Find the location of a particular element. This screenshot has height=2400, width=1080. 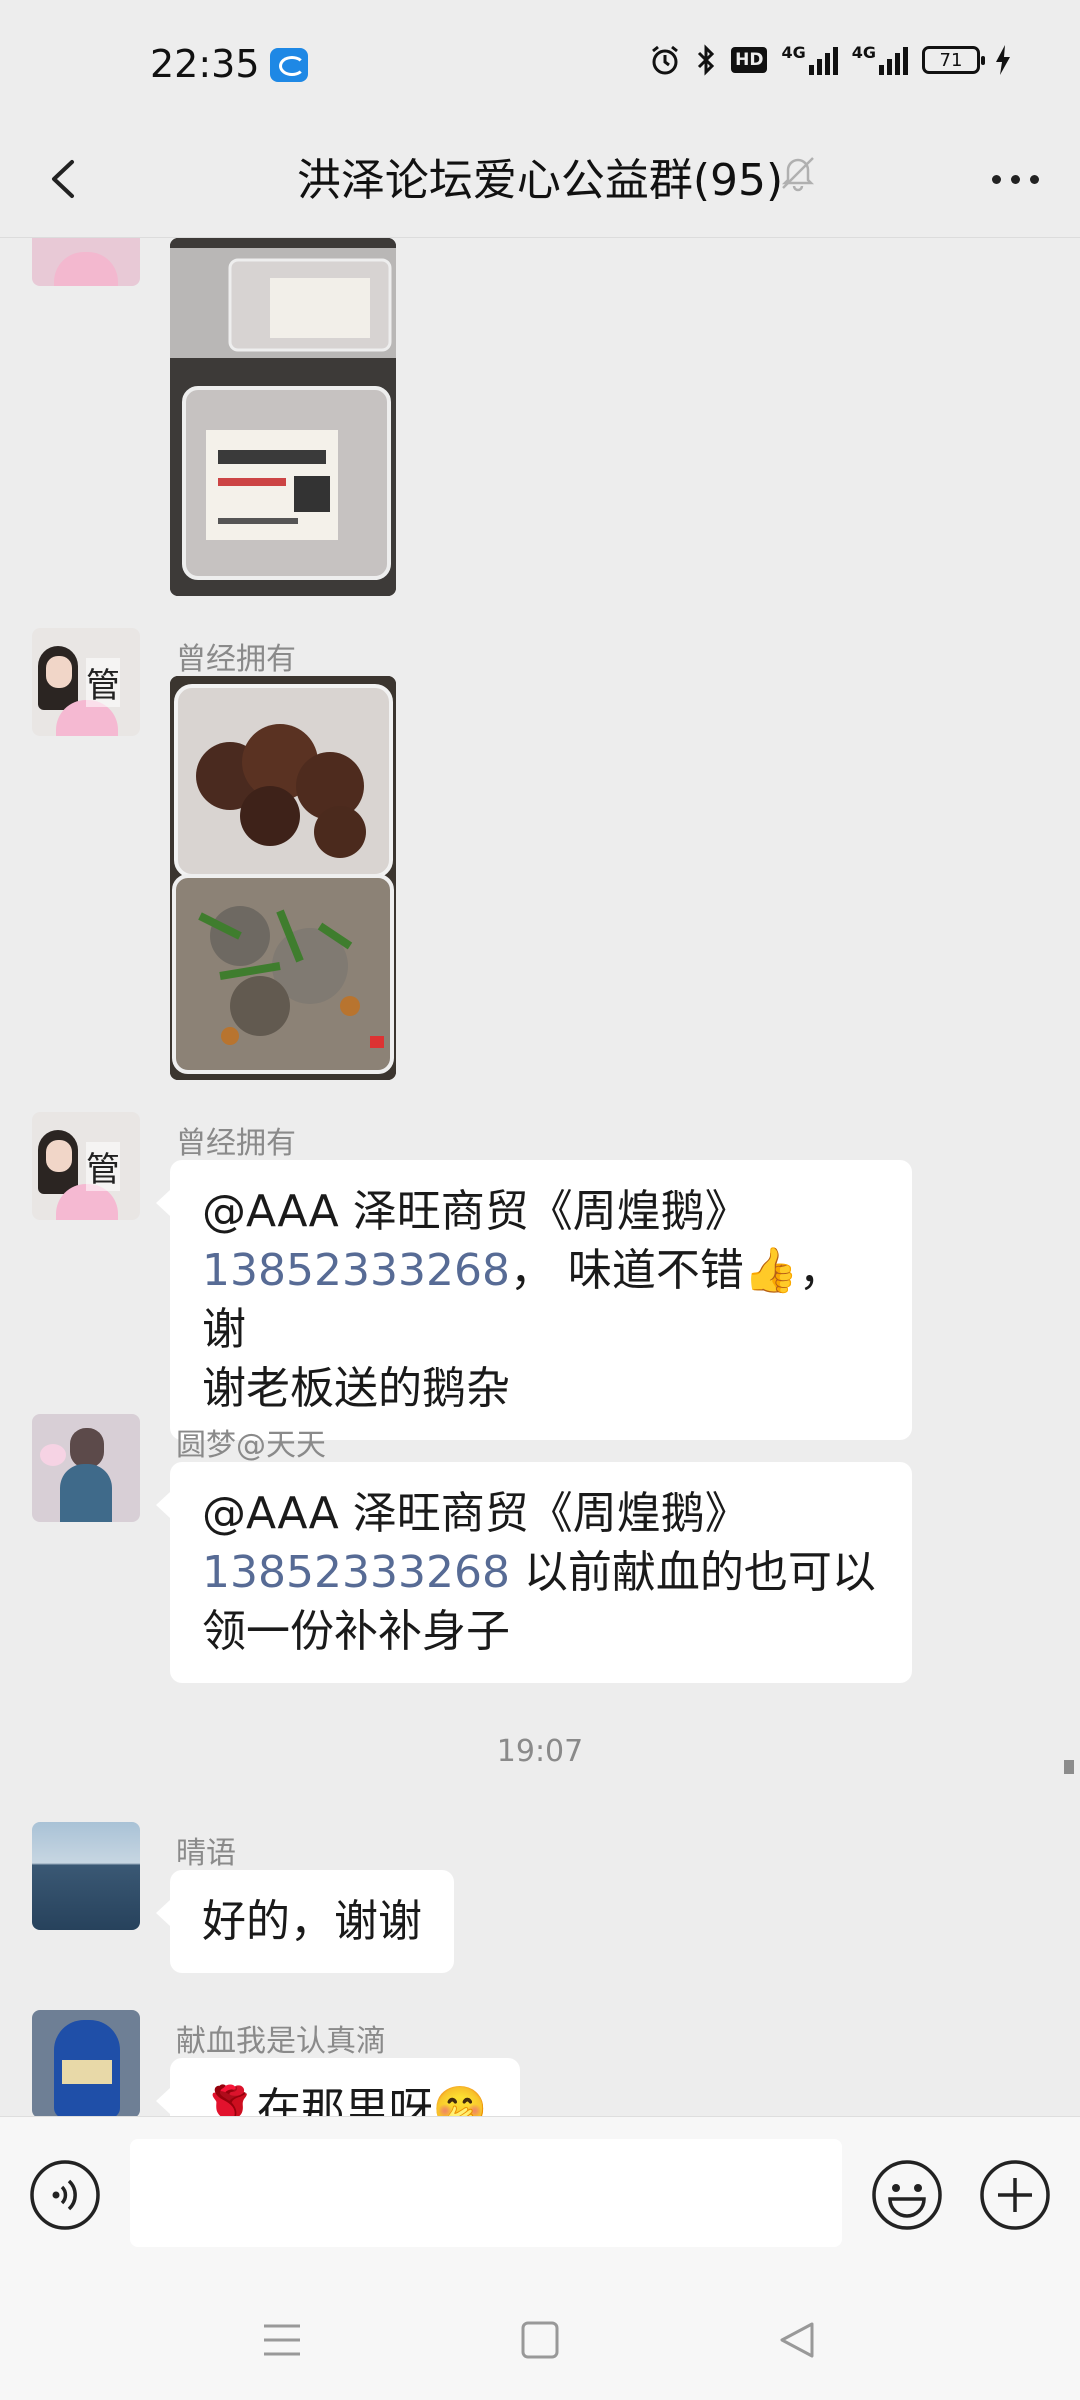

battery-icon: 71 is located at coordinates (953, 60).